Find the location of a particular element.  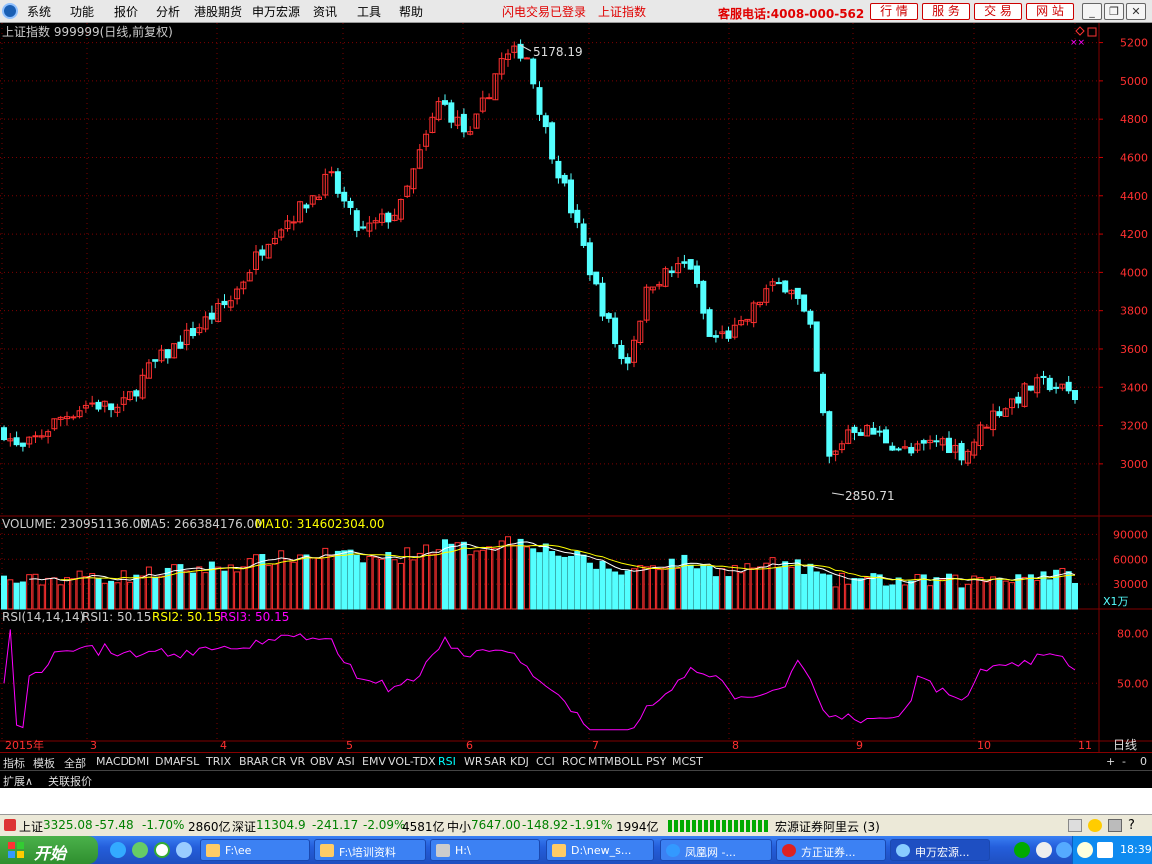

tab-fsl: FSL is located at coordinates (189, 761).